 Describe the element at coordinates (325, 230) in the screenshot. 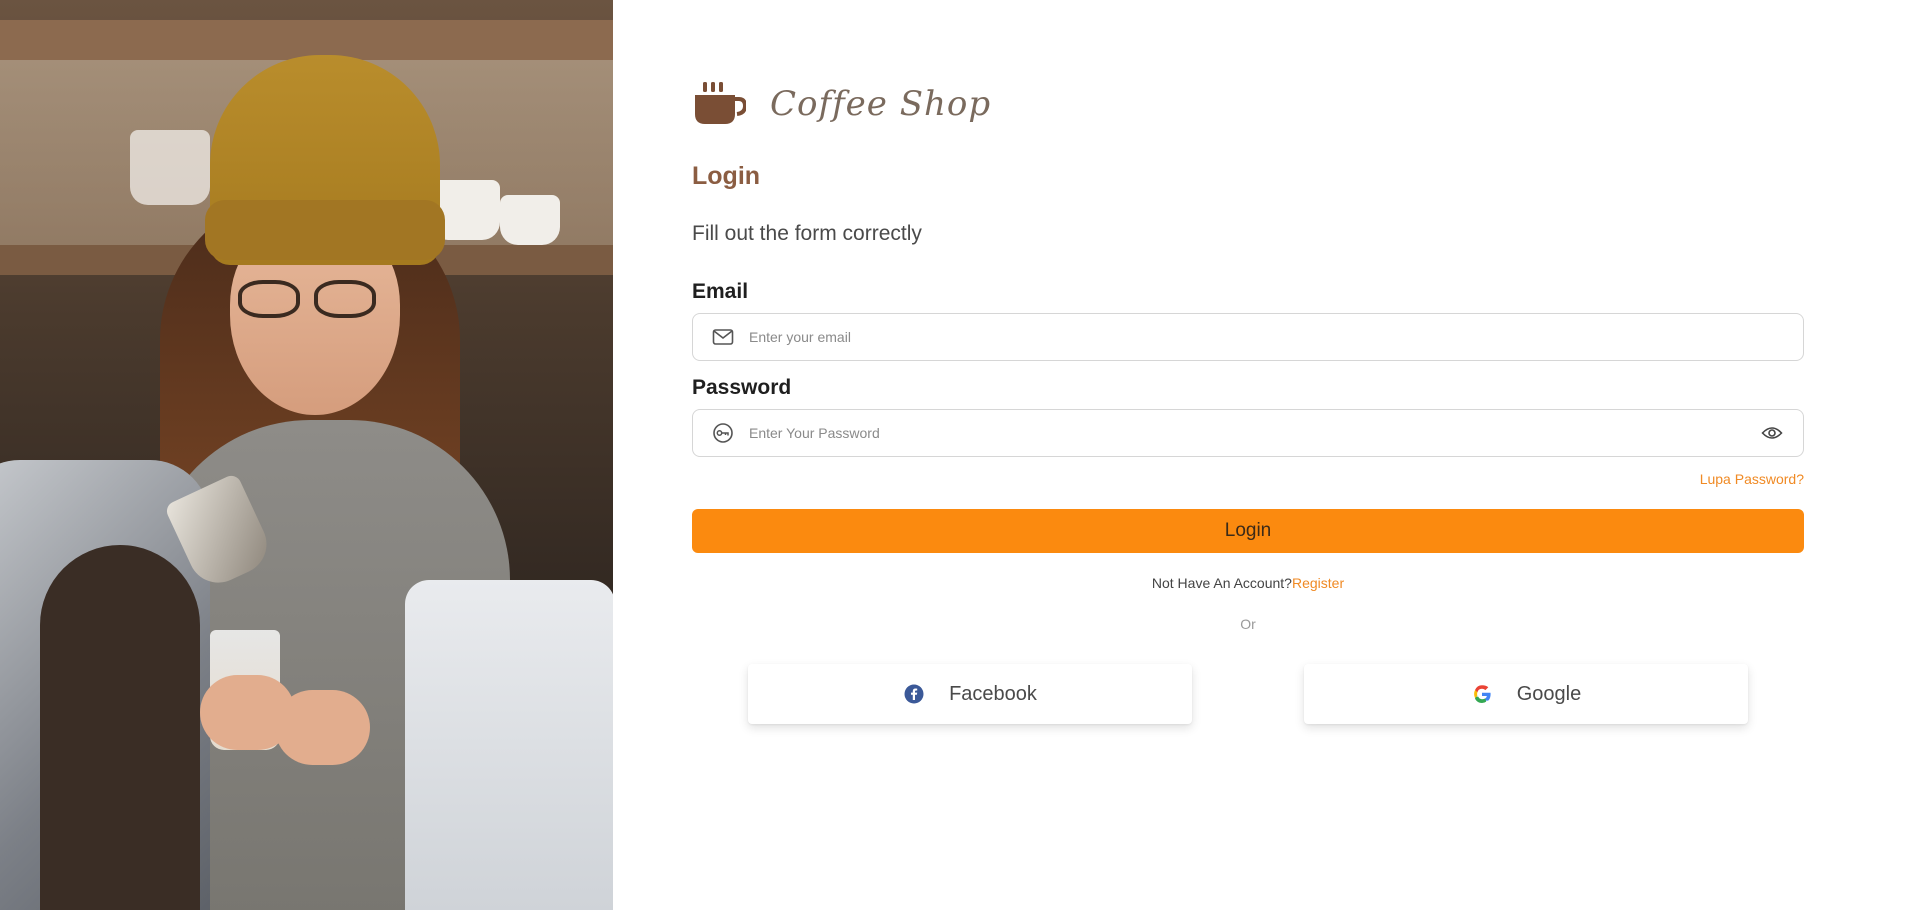

I see `person-beanie-cuff` at that location.